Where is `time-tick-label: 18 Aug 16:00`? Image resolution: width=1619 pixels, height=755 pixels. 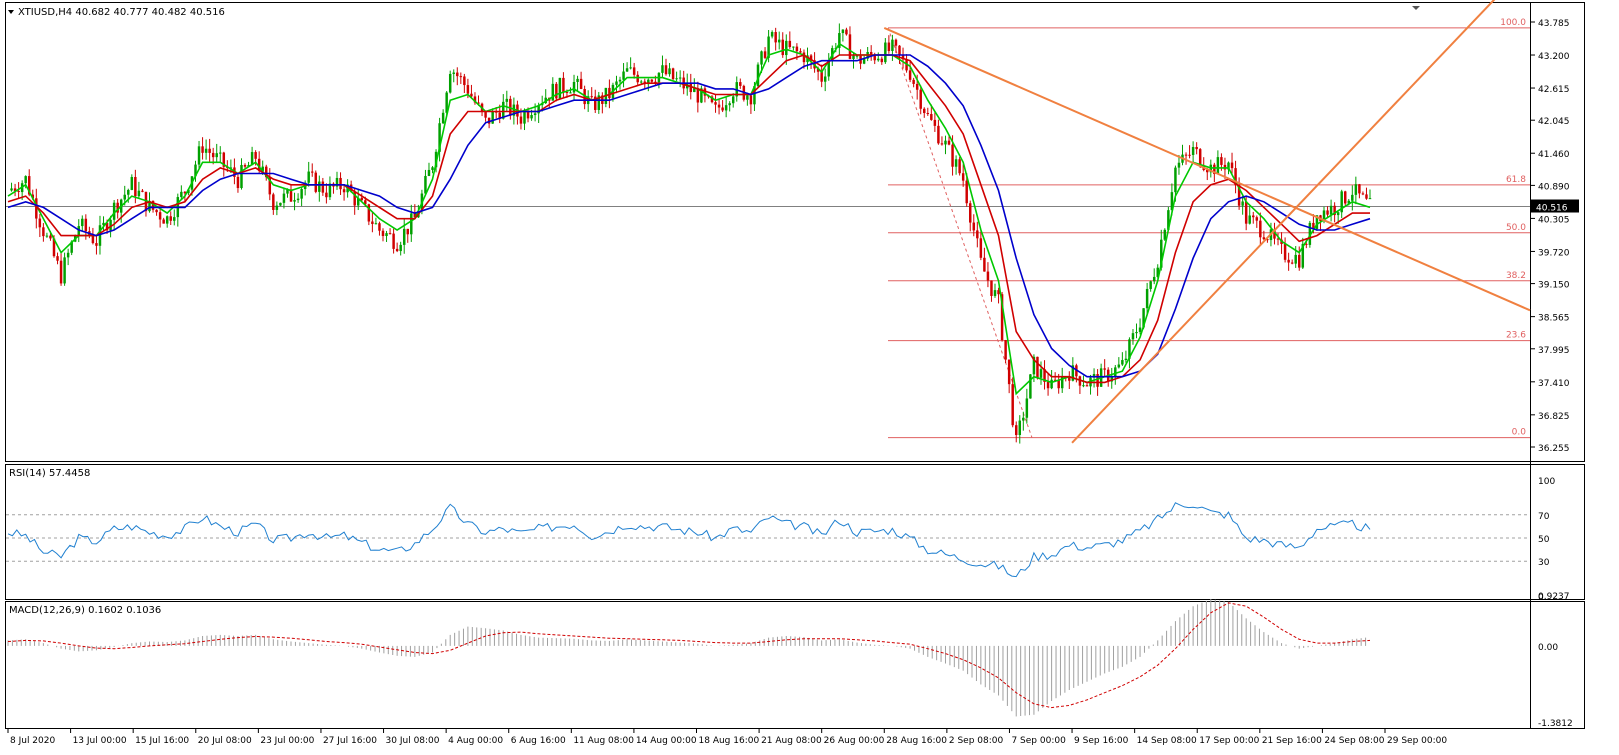
time-tick-label: 18 Aug 16:00 is located at coordinates (729, 741).